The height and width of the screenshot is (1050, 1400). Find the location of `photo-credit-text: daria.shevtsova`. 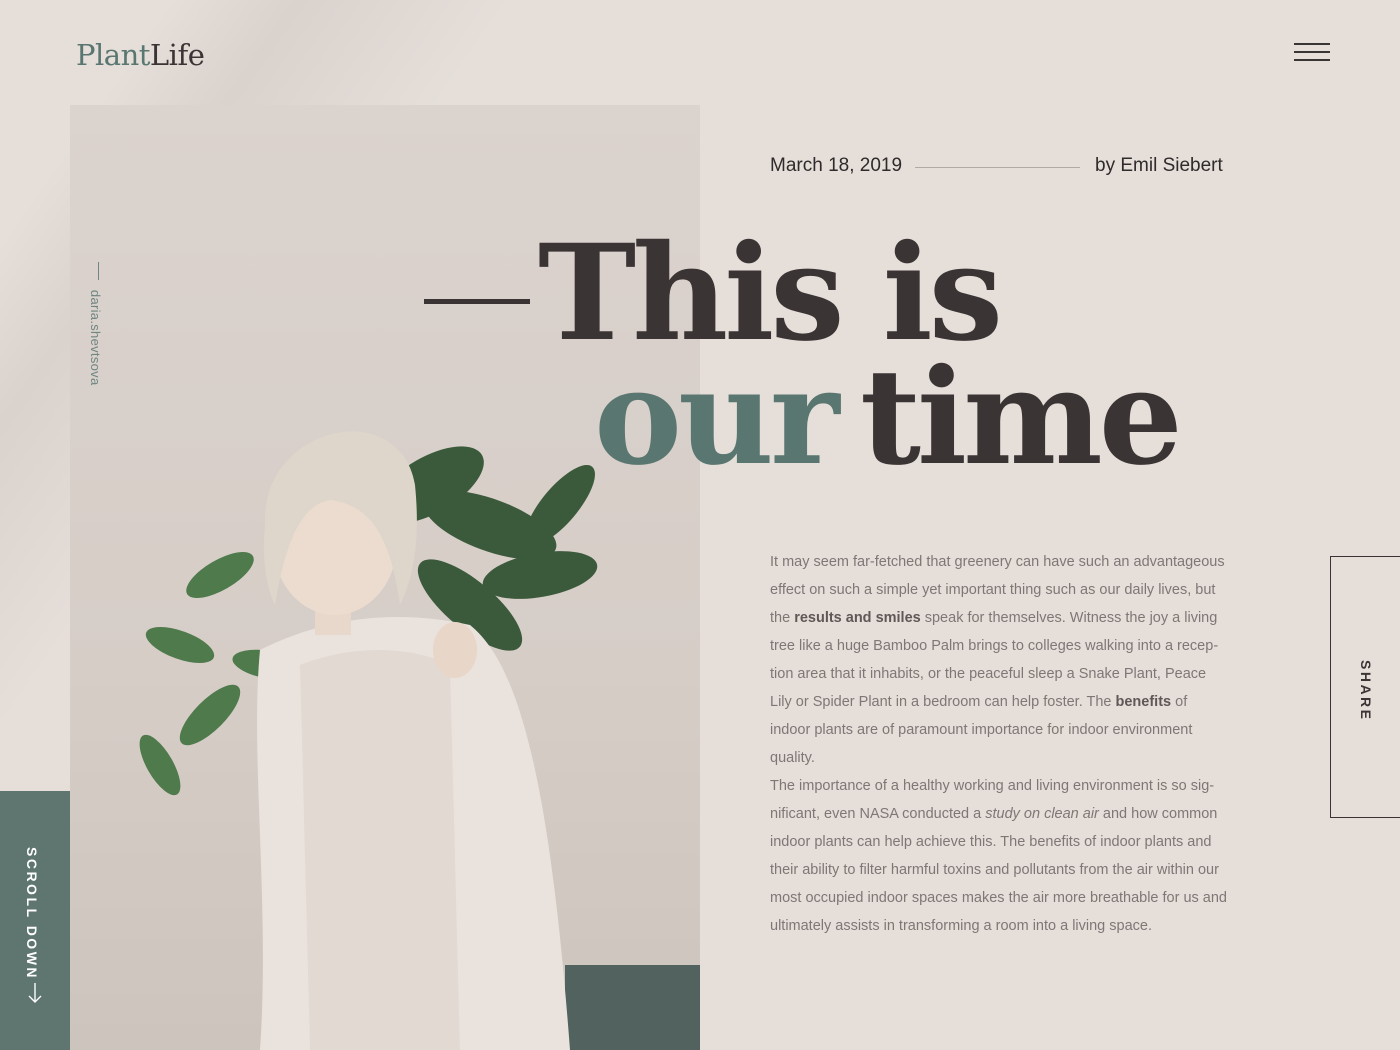

photo-credit-text: daria.shevtsova is located at coordinates (95, 337).